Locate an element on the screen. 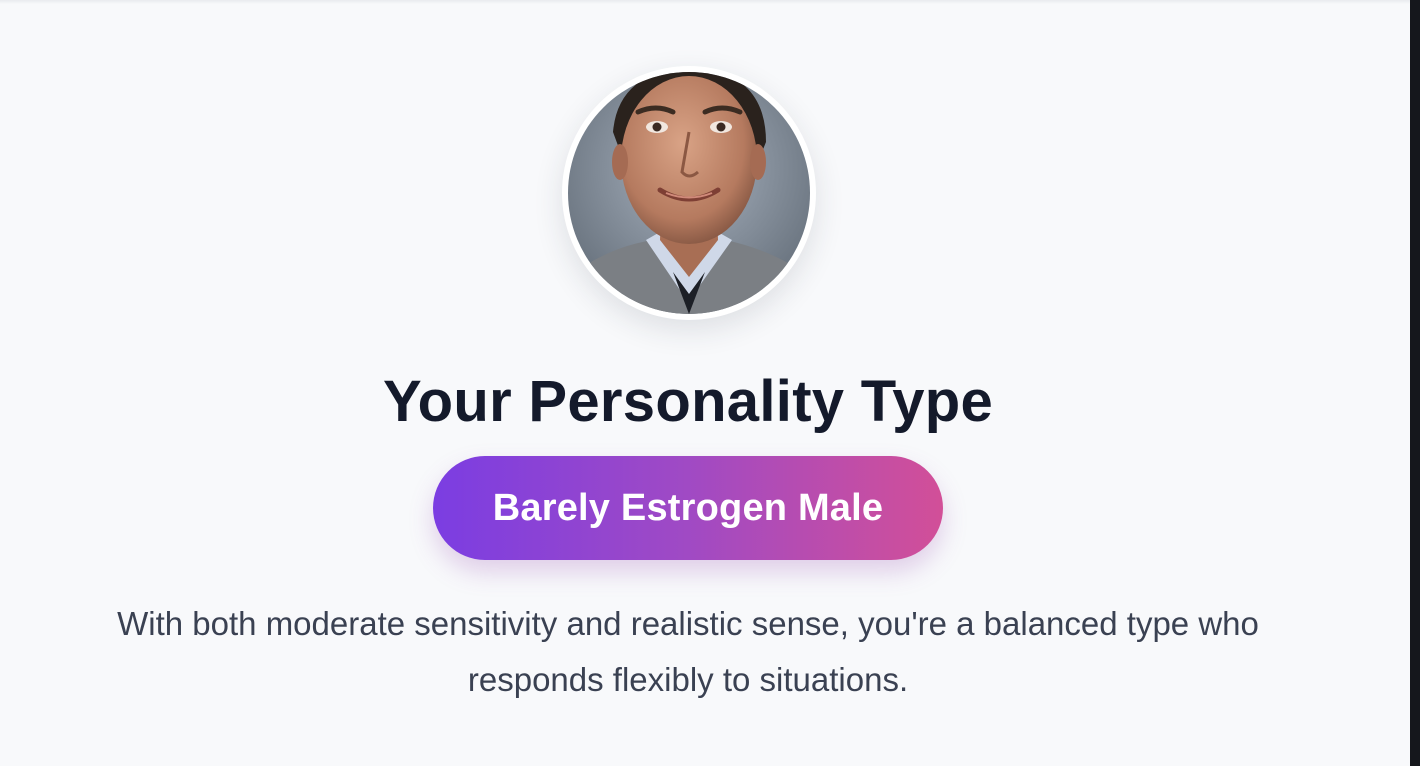 Image resolution: width=1420 pixels, height=766 pixels. personality-type-label: Barely Estrogen Male is located at coordinates (688, 507).